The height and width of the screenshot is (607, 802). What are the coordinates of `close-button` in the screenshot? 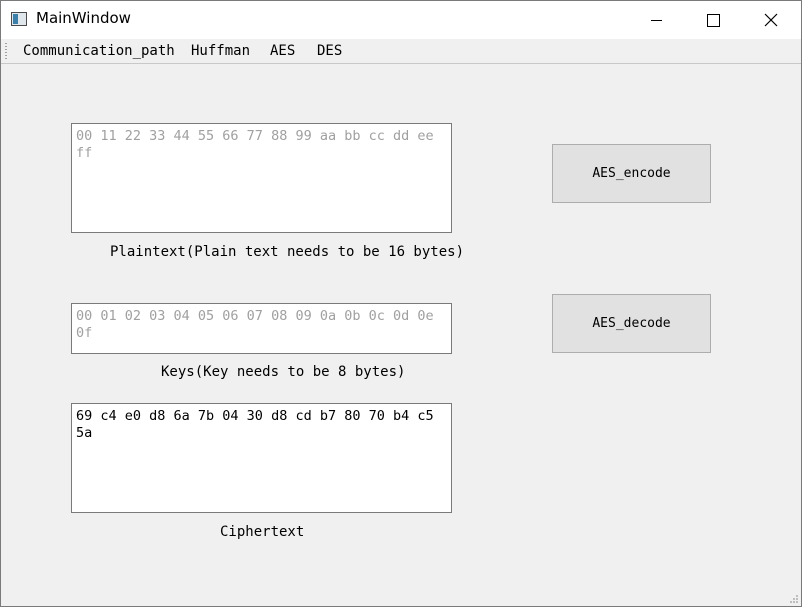 It's located at (771, 20).